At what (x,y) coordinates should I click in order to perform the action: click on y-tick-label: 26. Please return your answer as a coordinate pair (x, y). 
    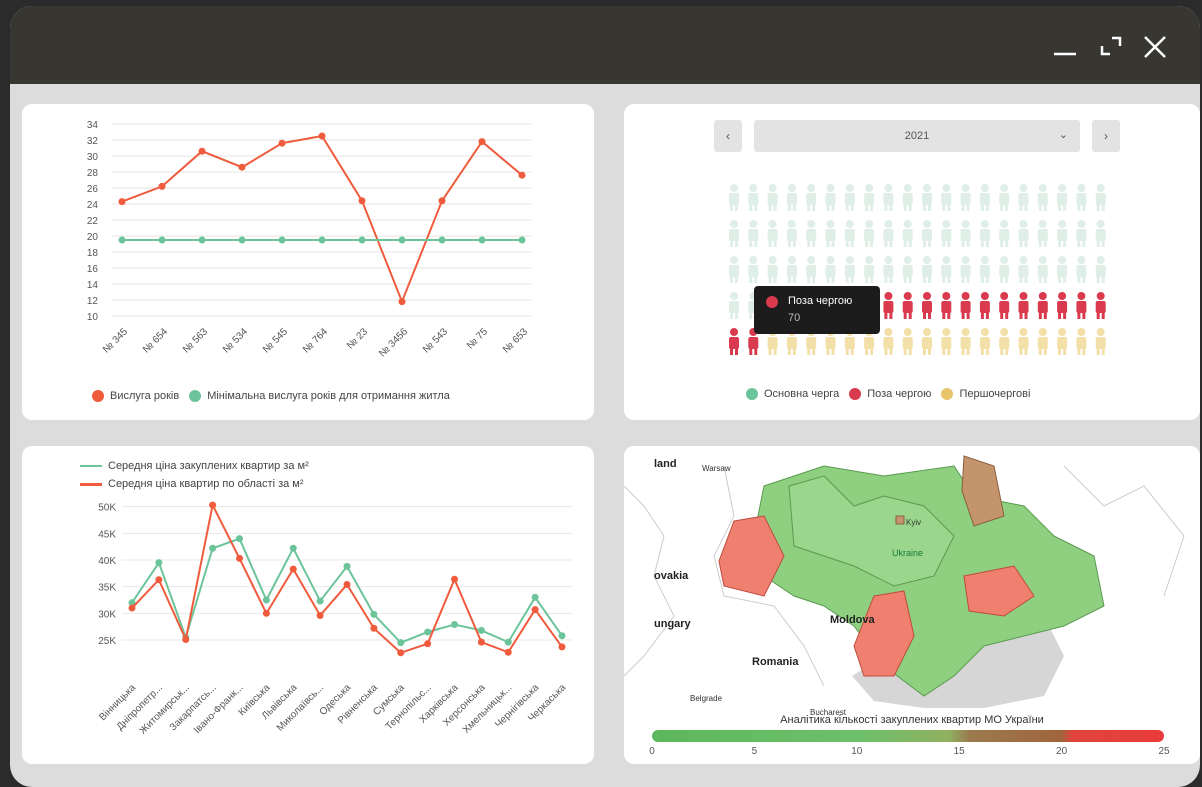
    Looking at the image, I should click on (93, 189).